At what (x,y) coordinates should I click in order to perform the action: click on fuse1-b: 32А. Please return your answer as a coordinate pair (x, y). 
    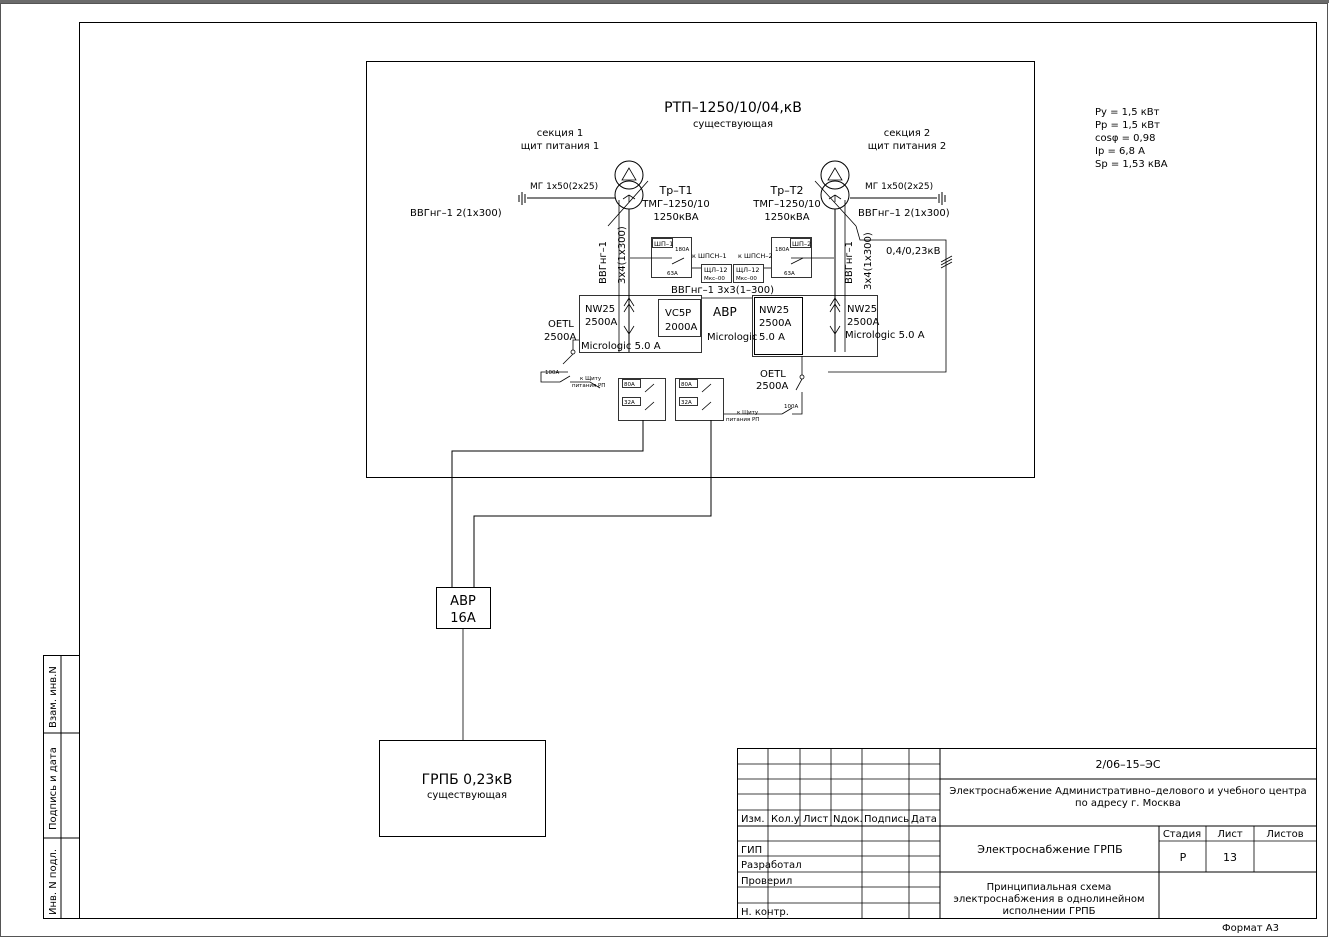
    Looking at the image, I should click on (629, 403).